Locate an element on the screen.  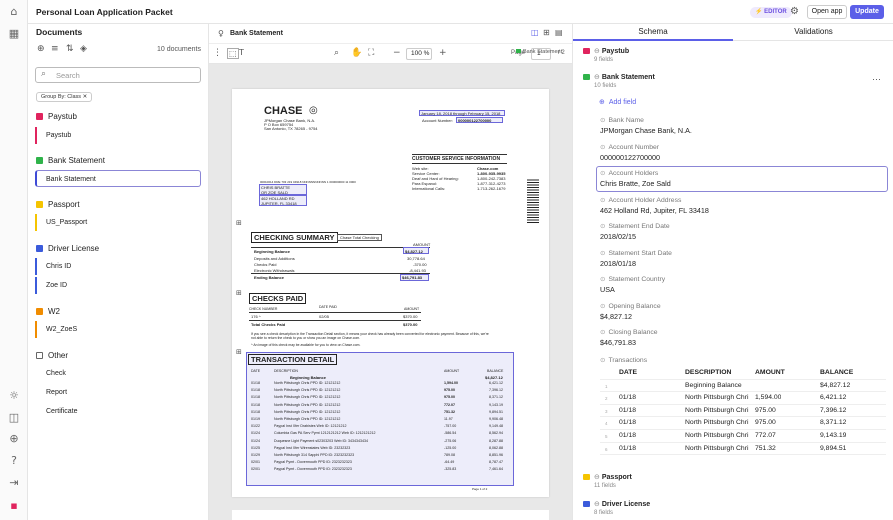
zoom-in-icon: + is located at coordinates (443, 53).